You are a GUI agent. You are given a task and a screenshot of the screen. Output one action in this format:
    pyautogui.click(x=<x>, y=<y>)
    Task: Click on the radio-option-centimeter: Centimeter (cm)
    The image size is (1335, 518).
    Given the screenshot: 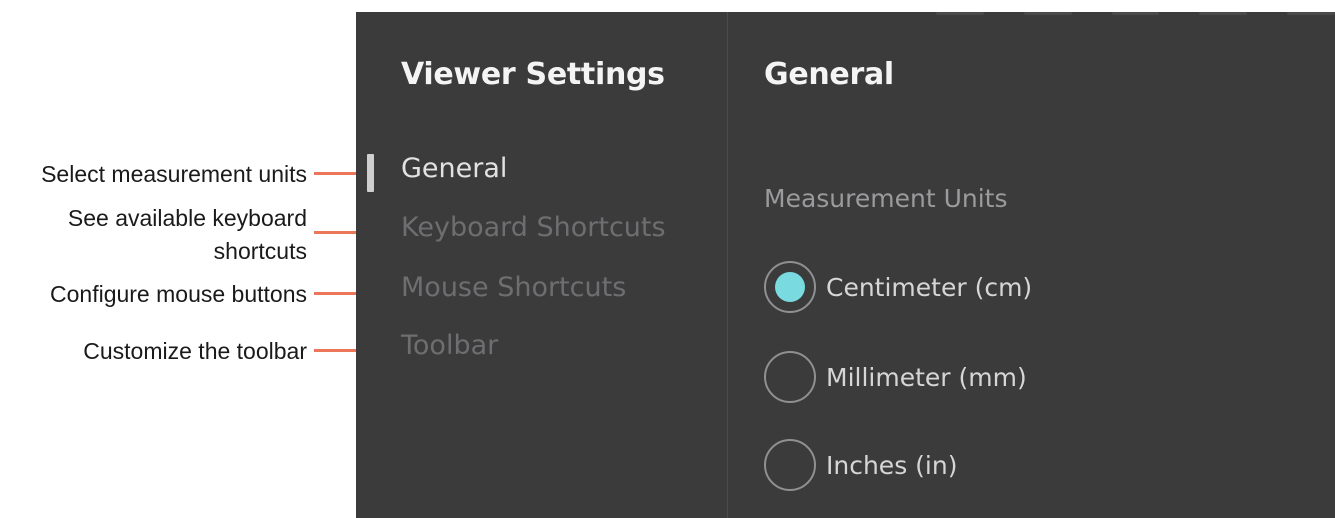 What is the action you would take?
    pyautogui.click(x=898, y=287)
    